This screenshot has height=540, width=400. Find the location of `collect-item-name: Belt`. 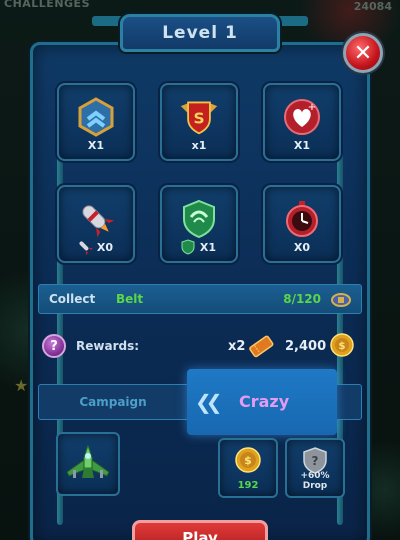

collect-item-name: Belt is located at coordinates (130, 299).